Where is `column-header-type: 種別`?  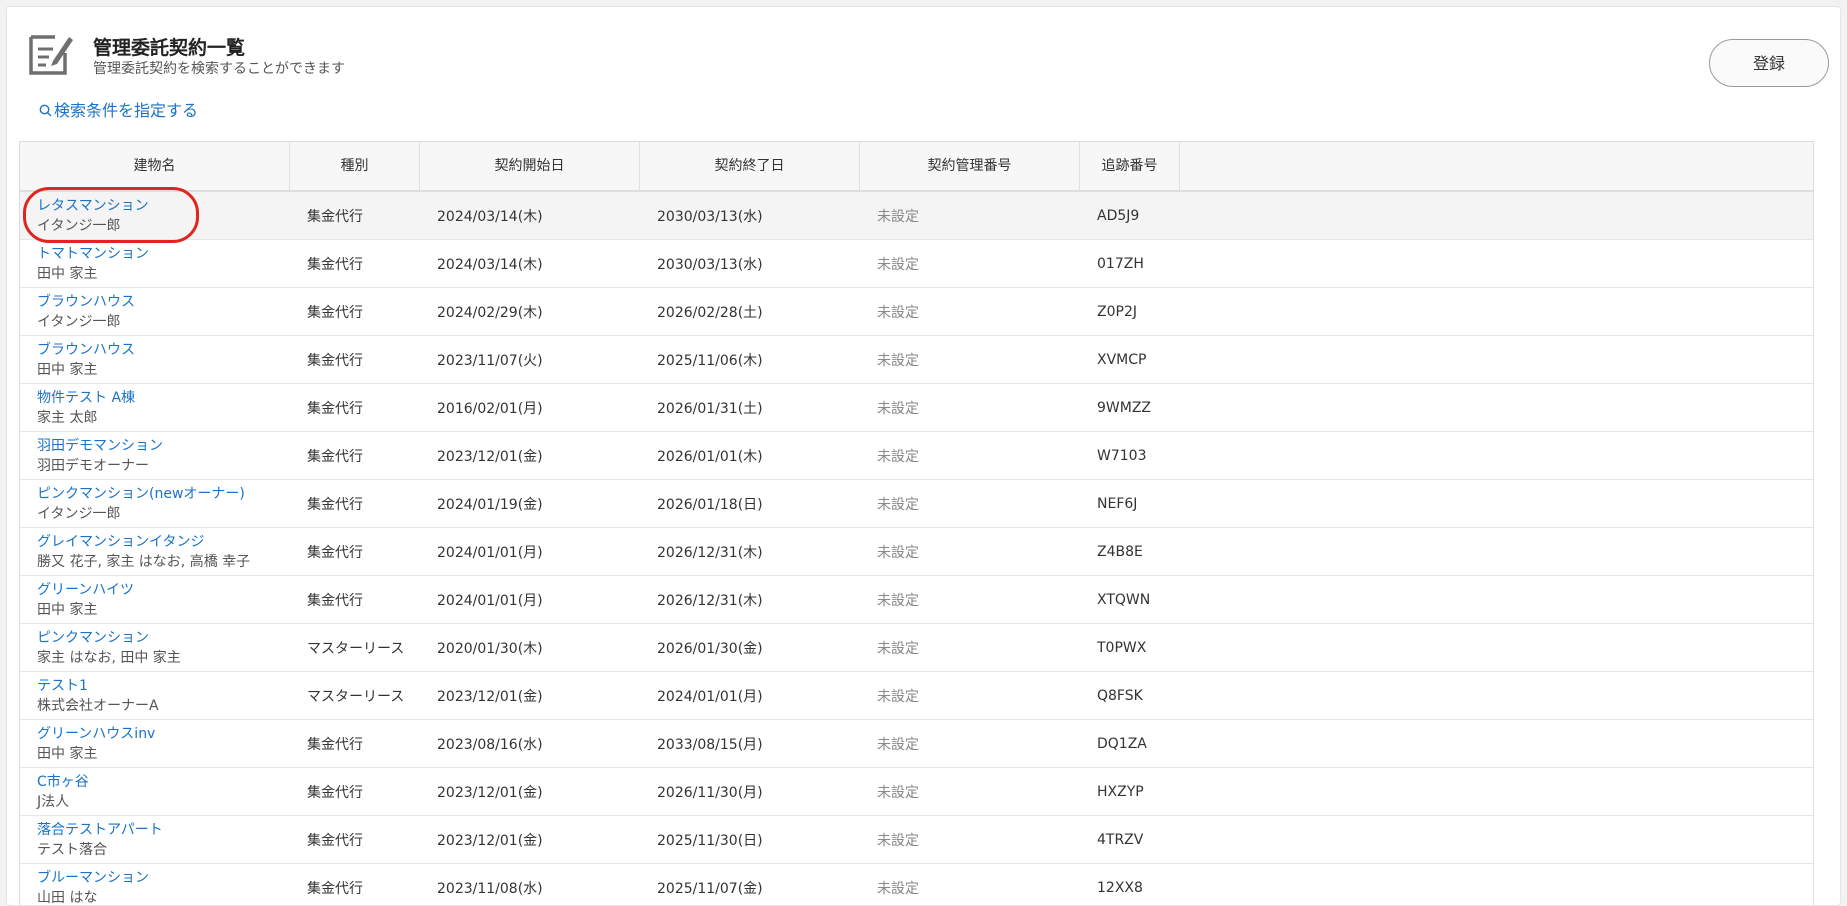 column-header-type: 種別 is located at coordinates (355, 166).